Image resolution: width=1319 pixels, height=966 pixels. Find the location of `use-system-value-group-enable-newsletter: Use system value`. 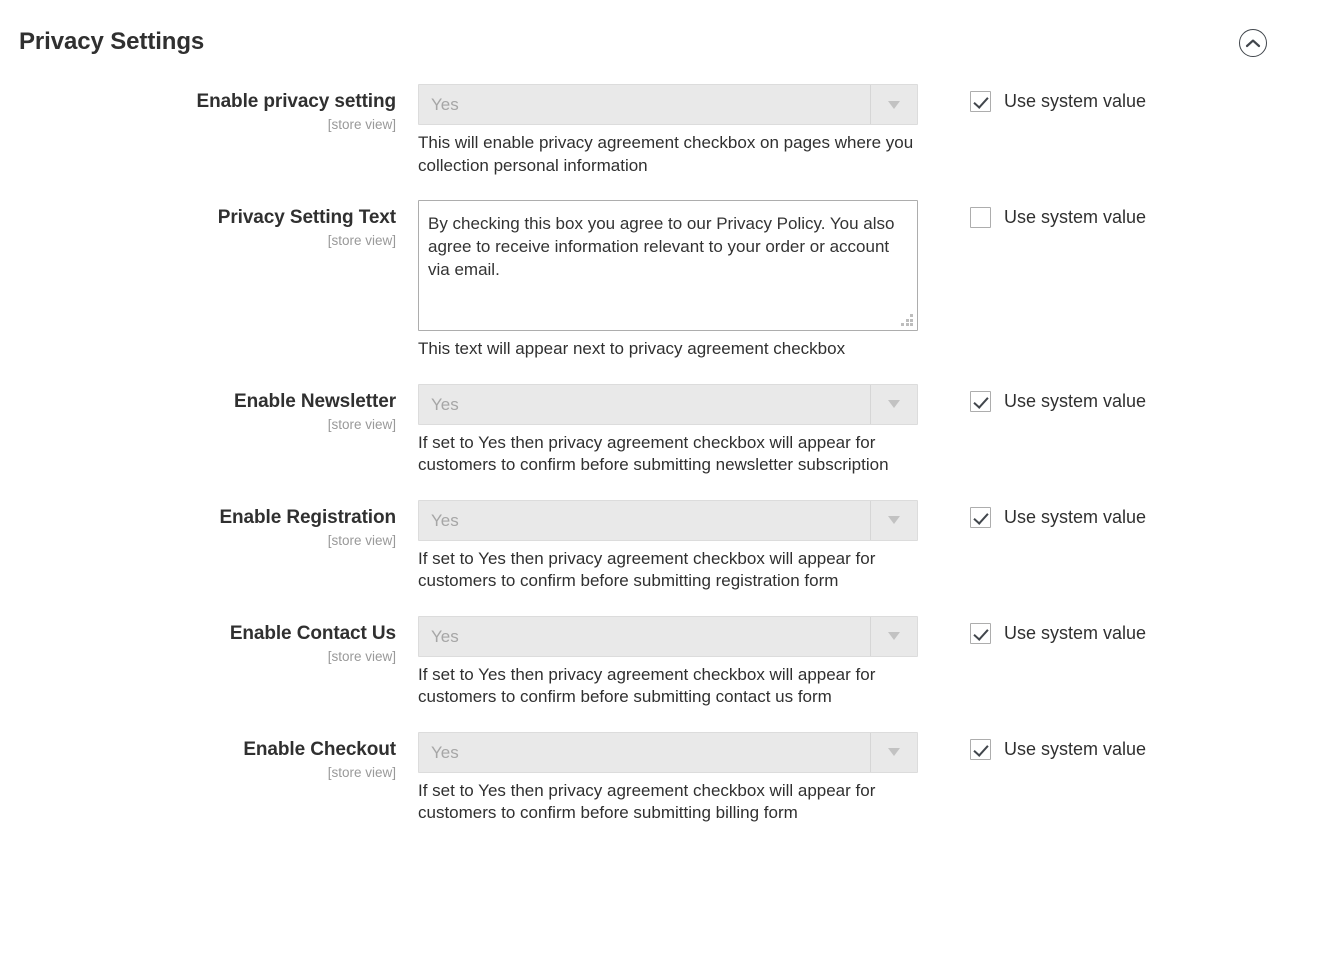

use-system-value-group-enable-newsletter: Use system value is located at coordinates (1033, 398).